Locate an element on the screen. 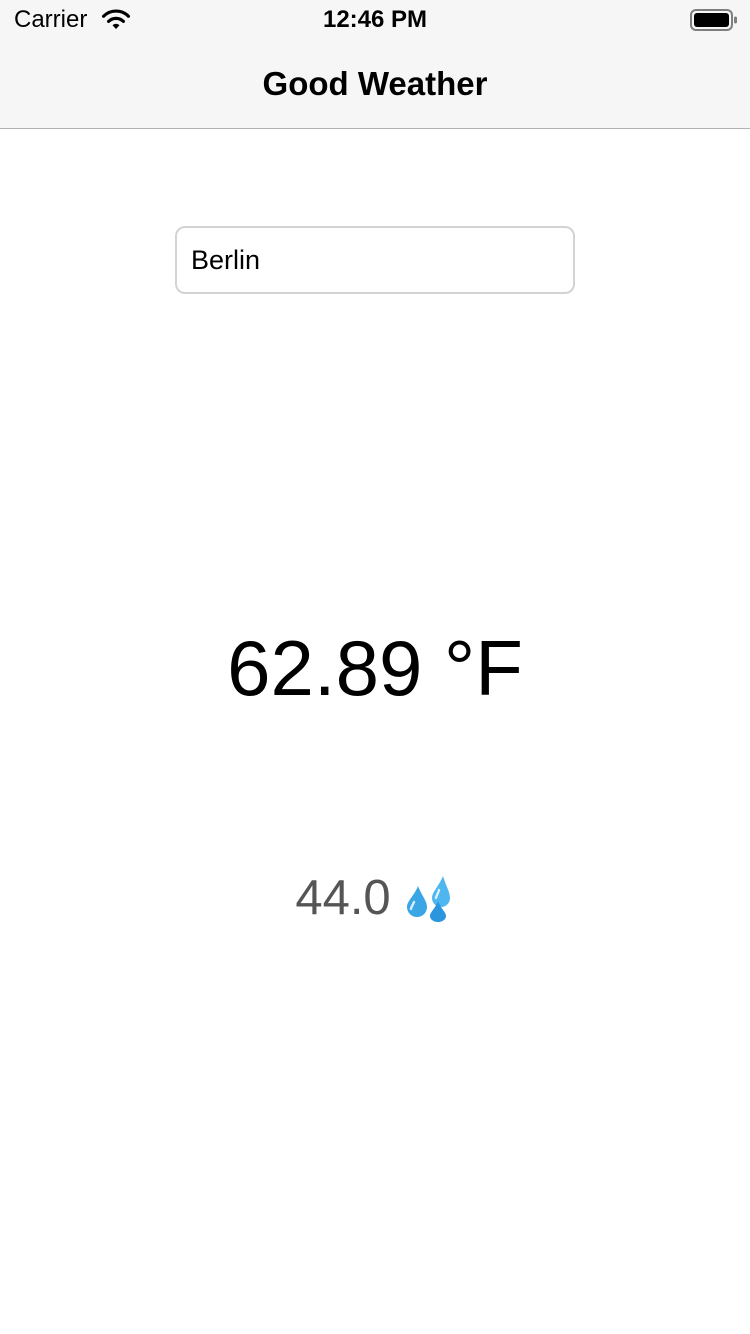 This screenshot has width=750, height=1334. status-bar: Carrier 12:46 PM is located at coordinates (375, 20).